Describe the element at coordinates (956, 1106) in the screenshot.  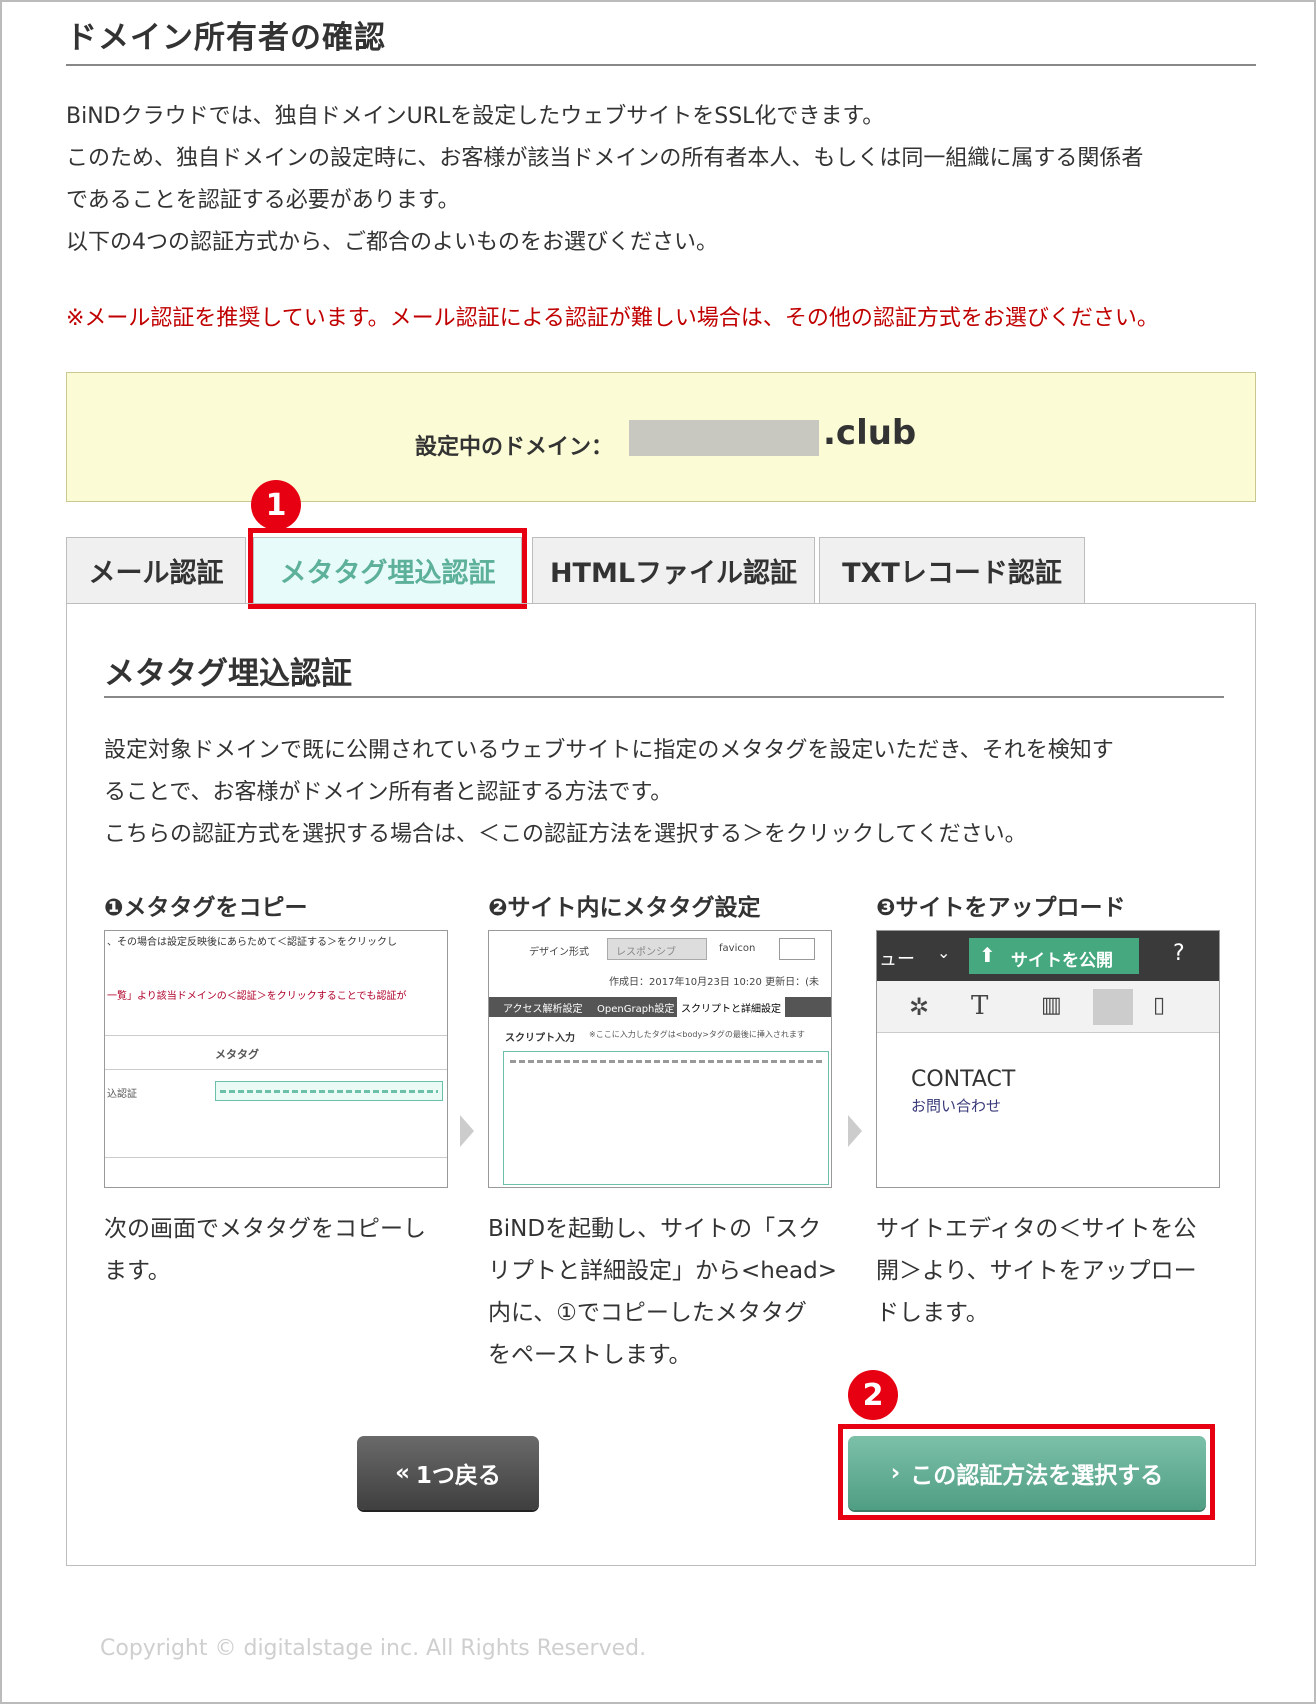
I see `shot-text: お問い合わせ` at that location.